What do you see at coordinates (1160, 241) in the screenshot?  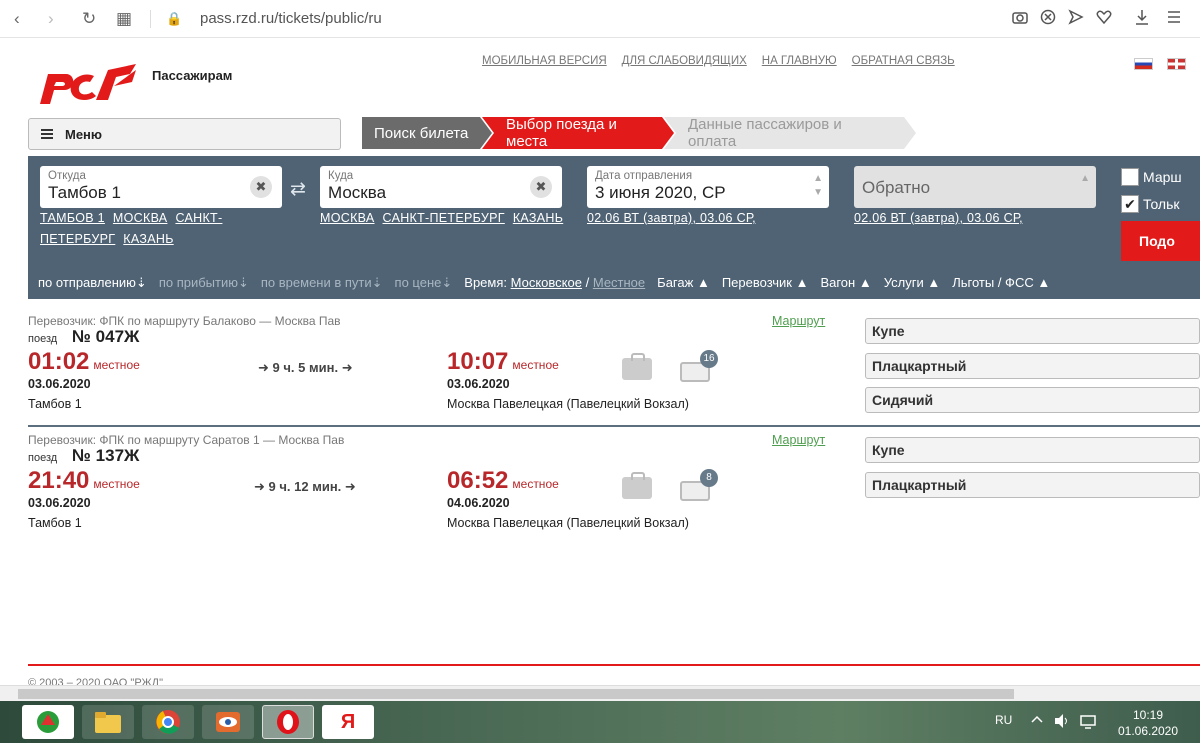 I see `search-button: Подо` at bounding box center [1160, 241].